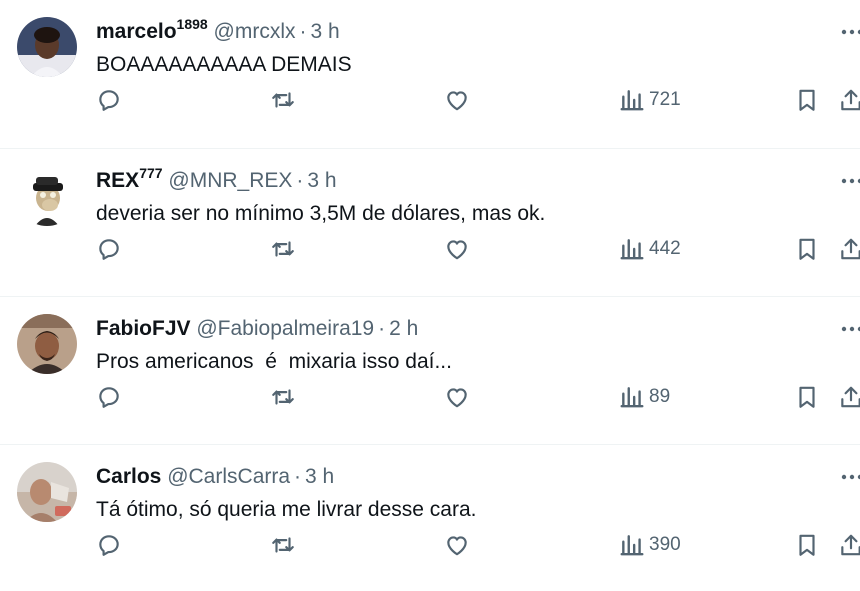 The image size is (860, 591). I want to click on tweet-header: Carlos @CarlsCarra · 3 h, so click(215, 477).